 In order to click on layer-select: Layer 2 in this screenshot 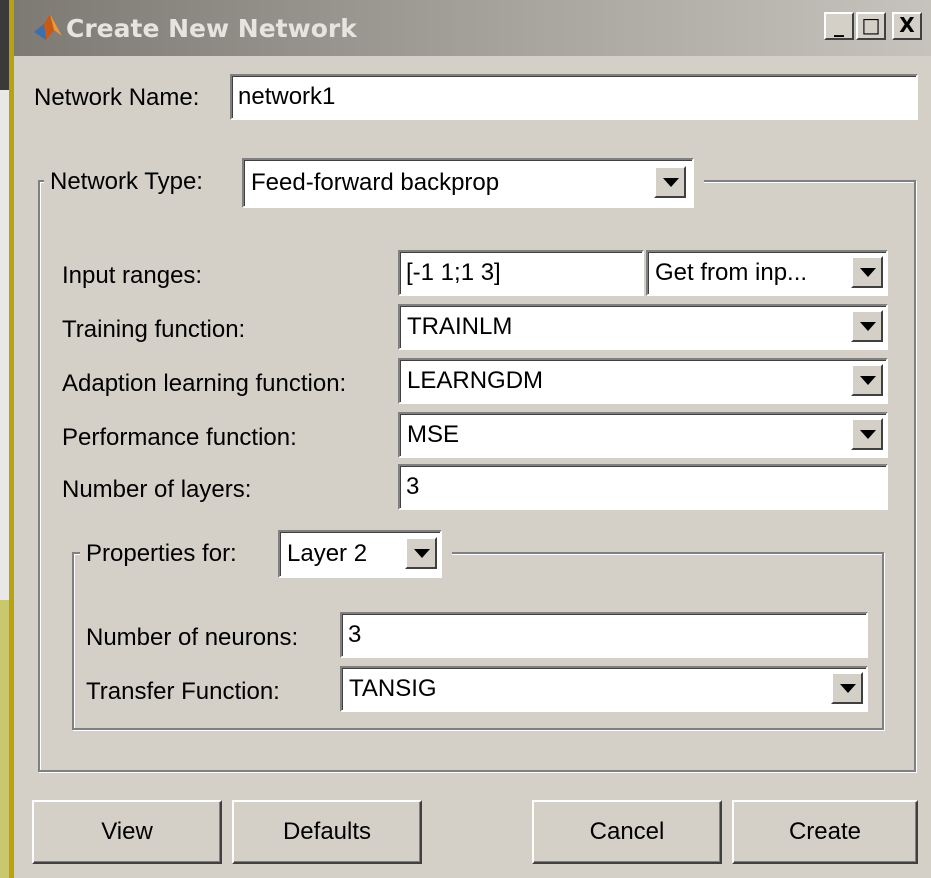, I will do `click(360, 554)`.